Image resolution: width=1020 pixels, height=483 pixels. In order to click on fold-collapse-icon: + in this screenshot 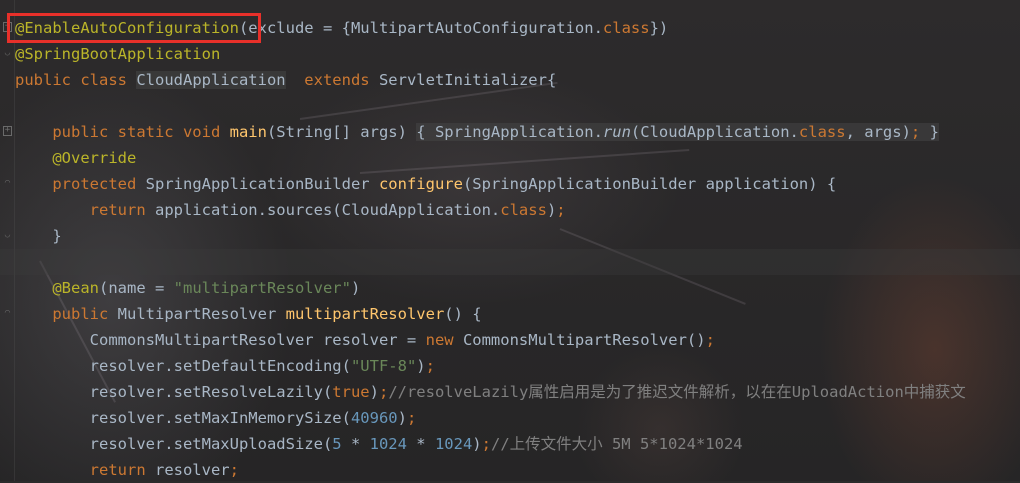, I will do `click(7, 131)`.